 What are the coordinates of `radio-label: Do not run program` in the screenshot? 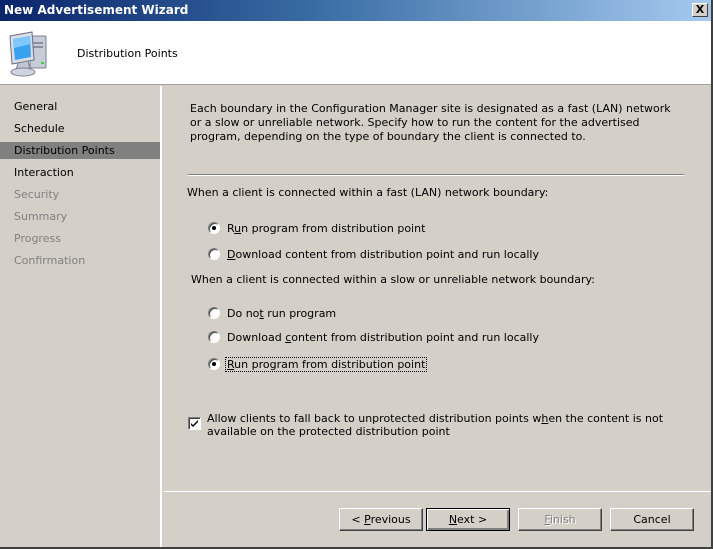 It's located at (281, 313).